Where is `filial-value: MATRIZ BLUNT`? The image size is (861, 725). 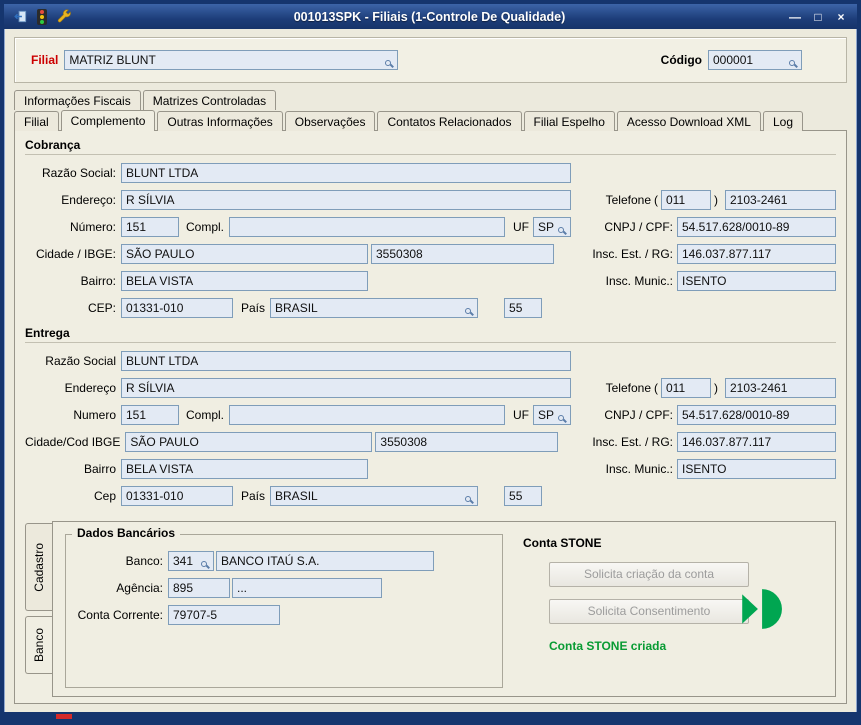 filial-value: MATRIZ BLUNT is located at coordinates (112, 60).